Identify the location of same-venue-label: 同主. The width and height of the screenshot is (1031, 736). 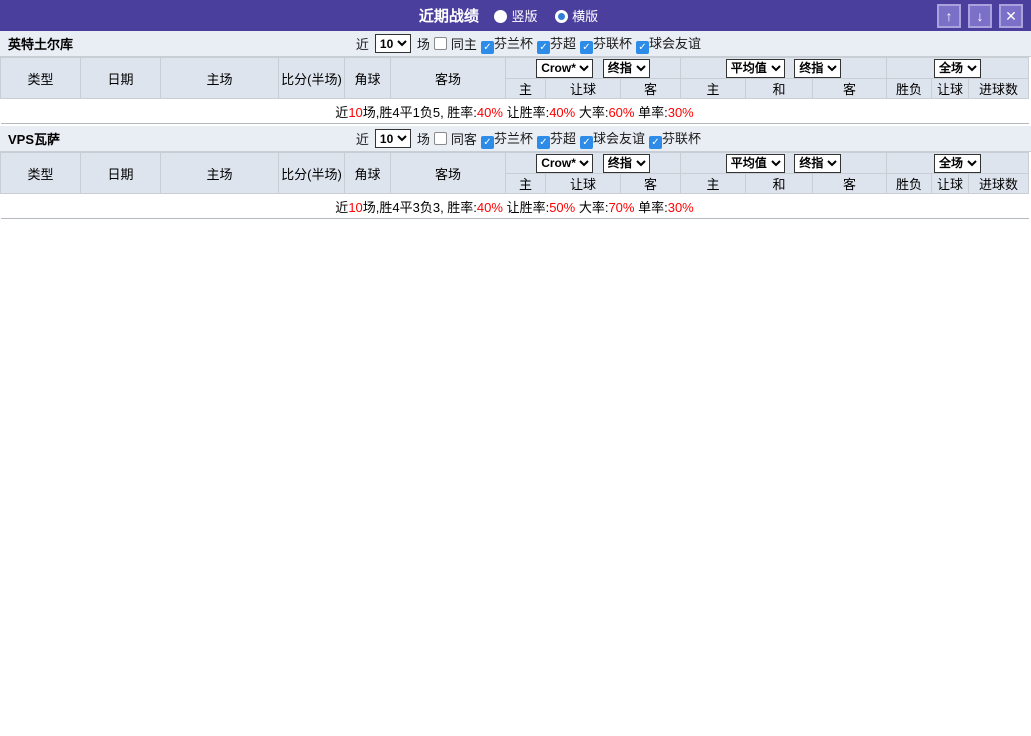
(463, 44).